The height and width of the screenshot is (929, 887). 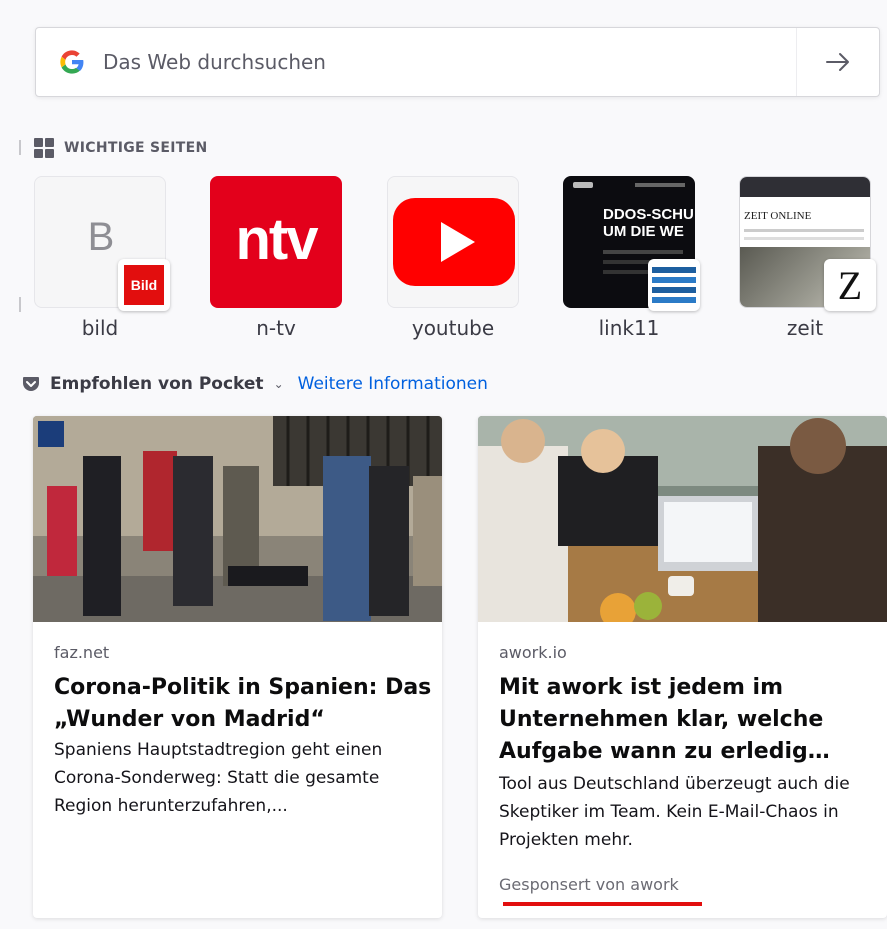 What do you see at coordinates (214, 62) in the screenshot?
I see `search-placeholder: Das Web durchsuchen` at bounding box center [214, 62].